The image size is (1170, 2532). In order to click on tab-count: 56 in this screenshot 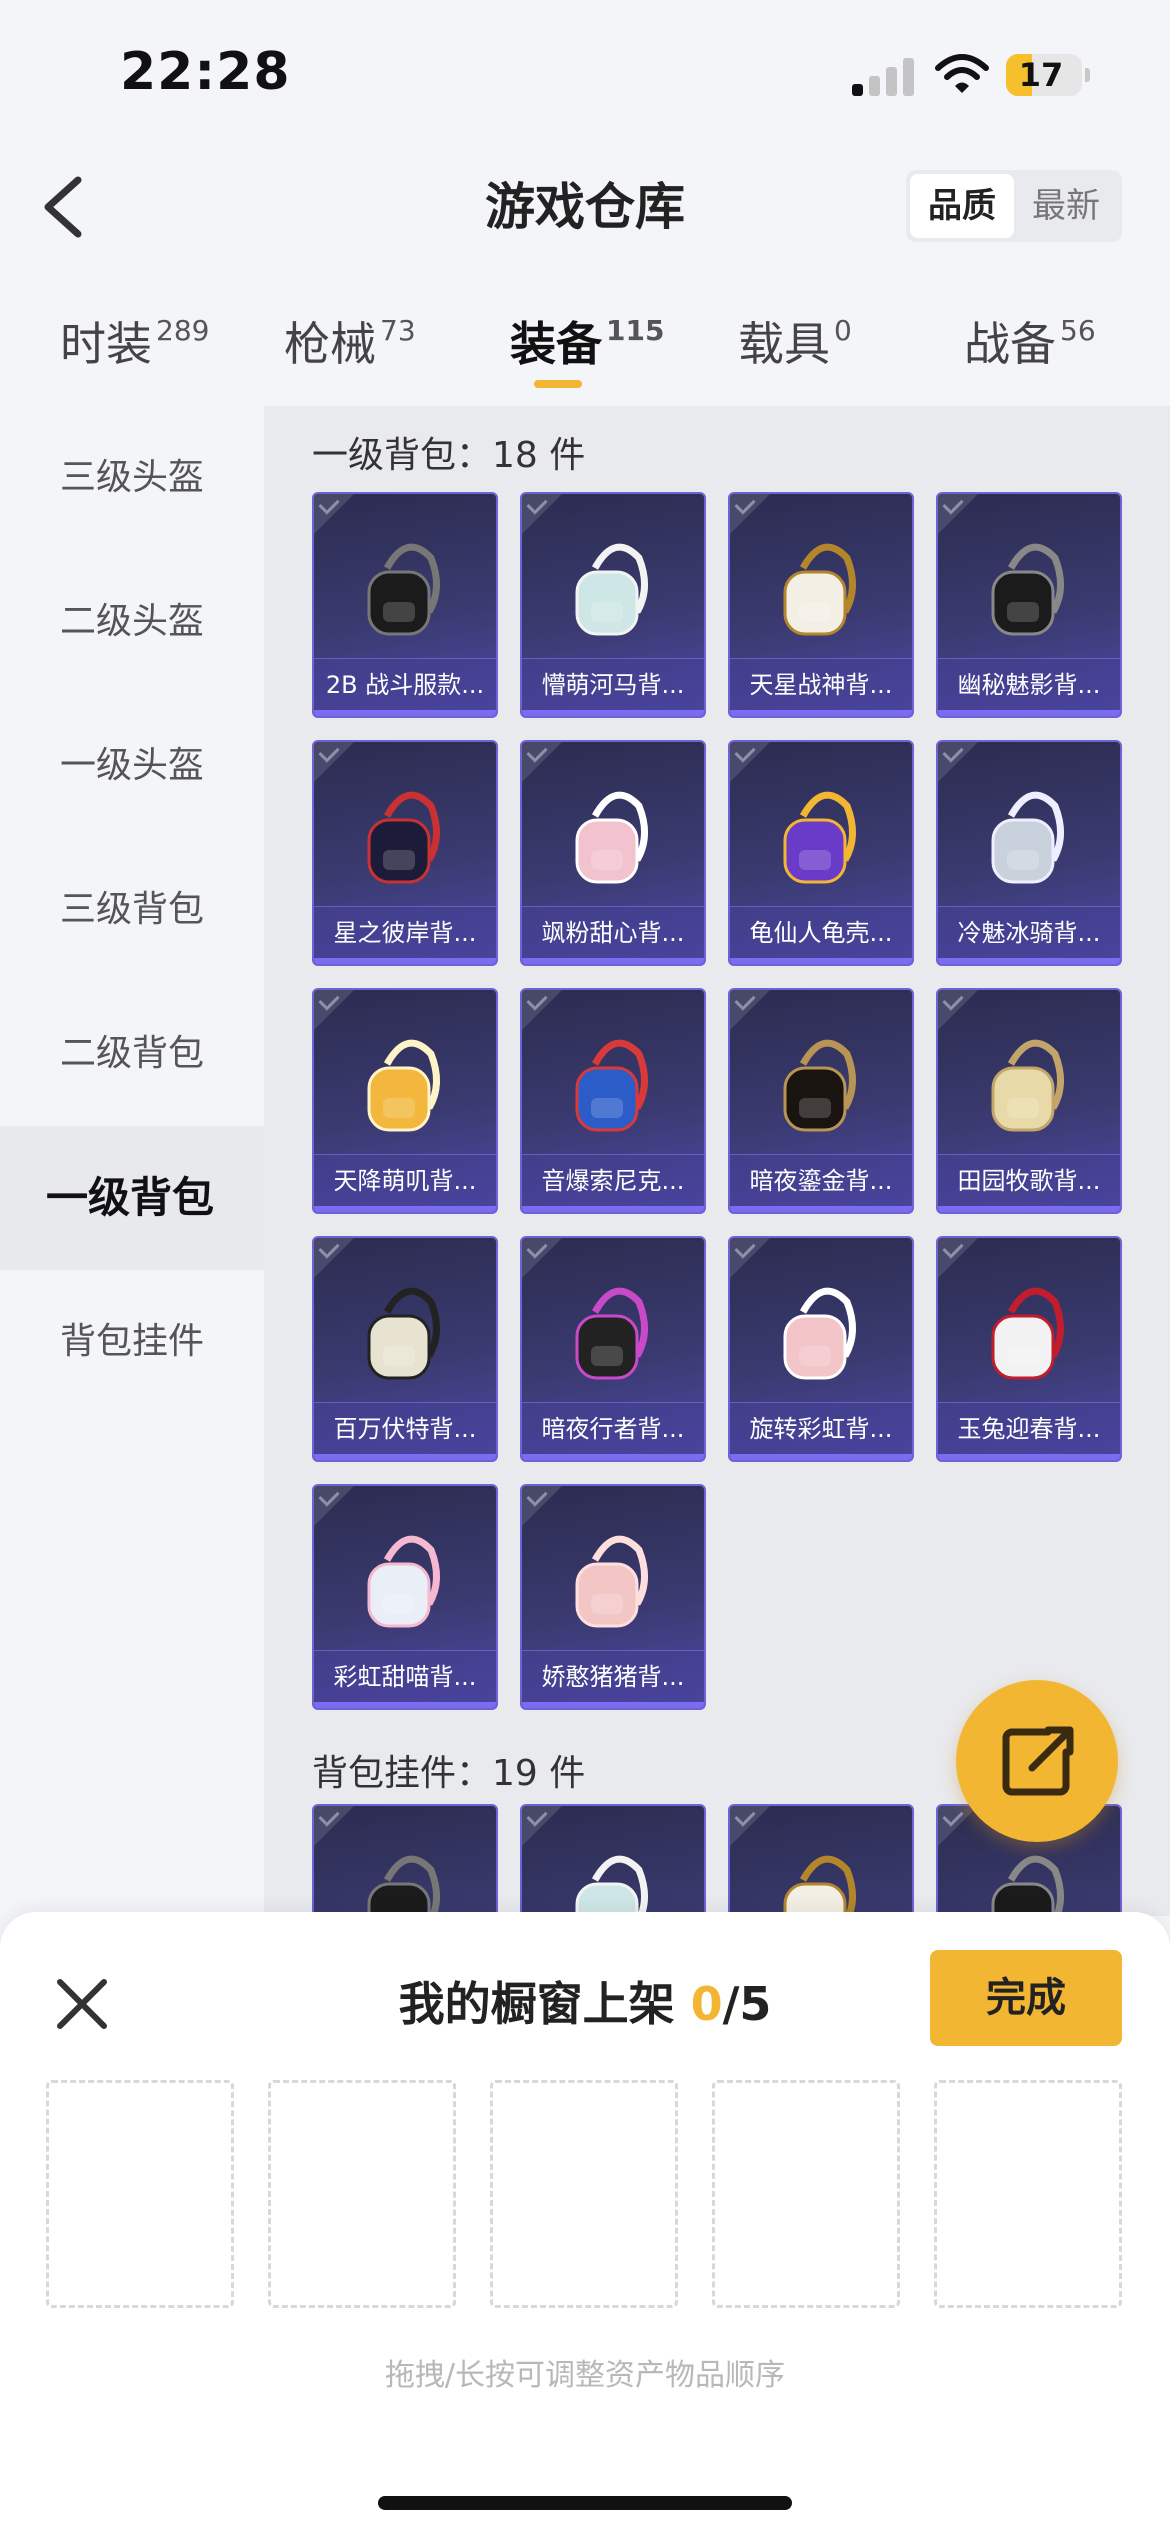, I will do `click(1078, 330)`.